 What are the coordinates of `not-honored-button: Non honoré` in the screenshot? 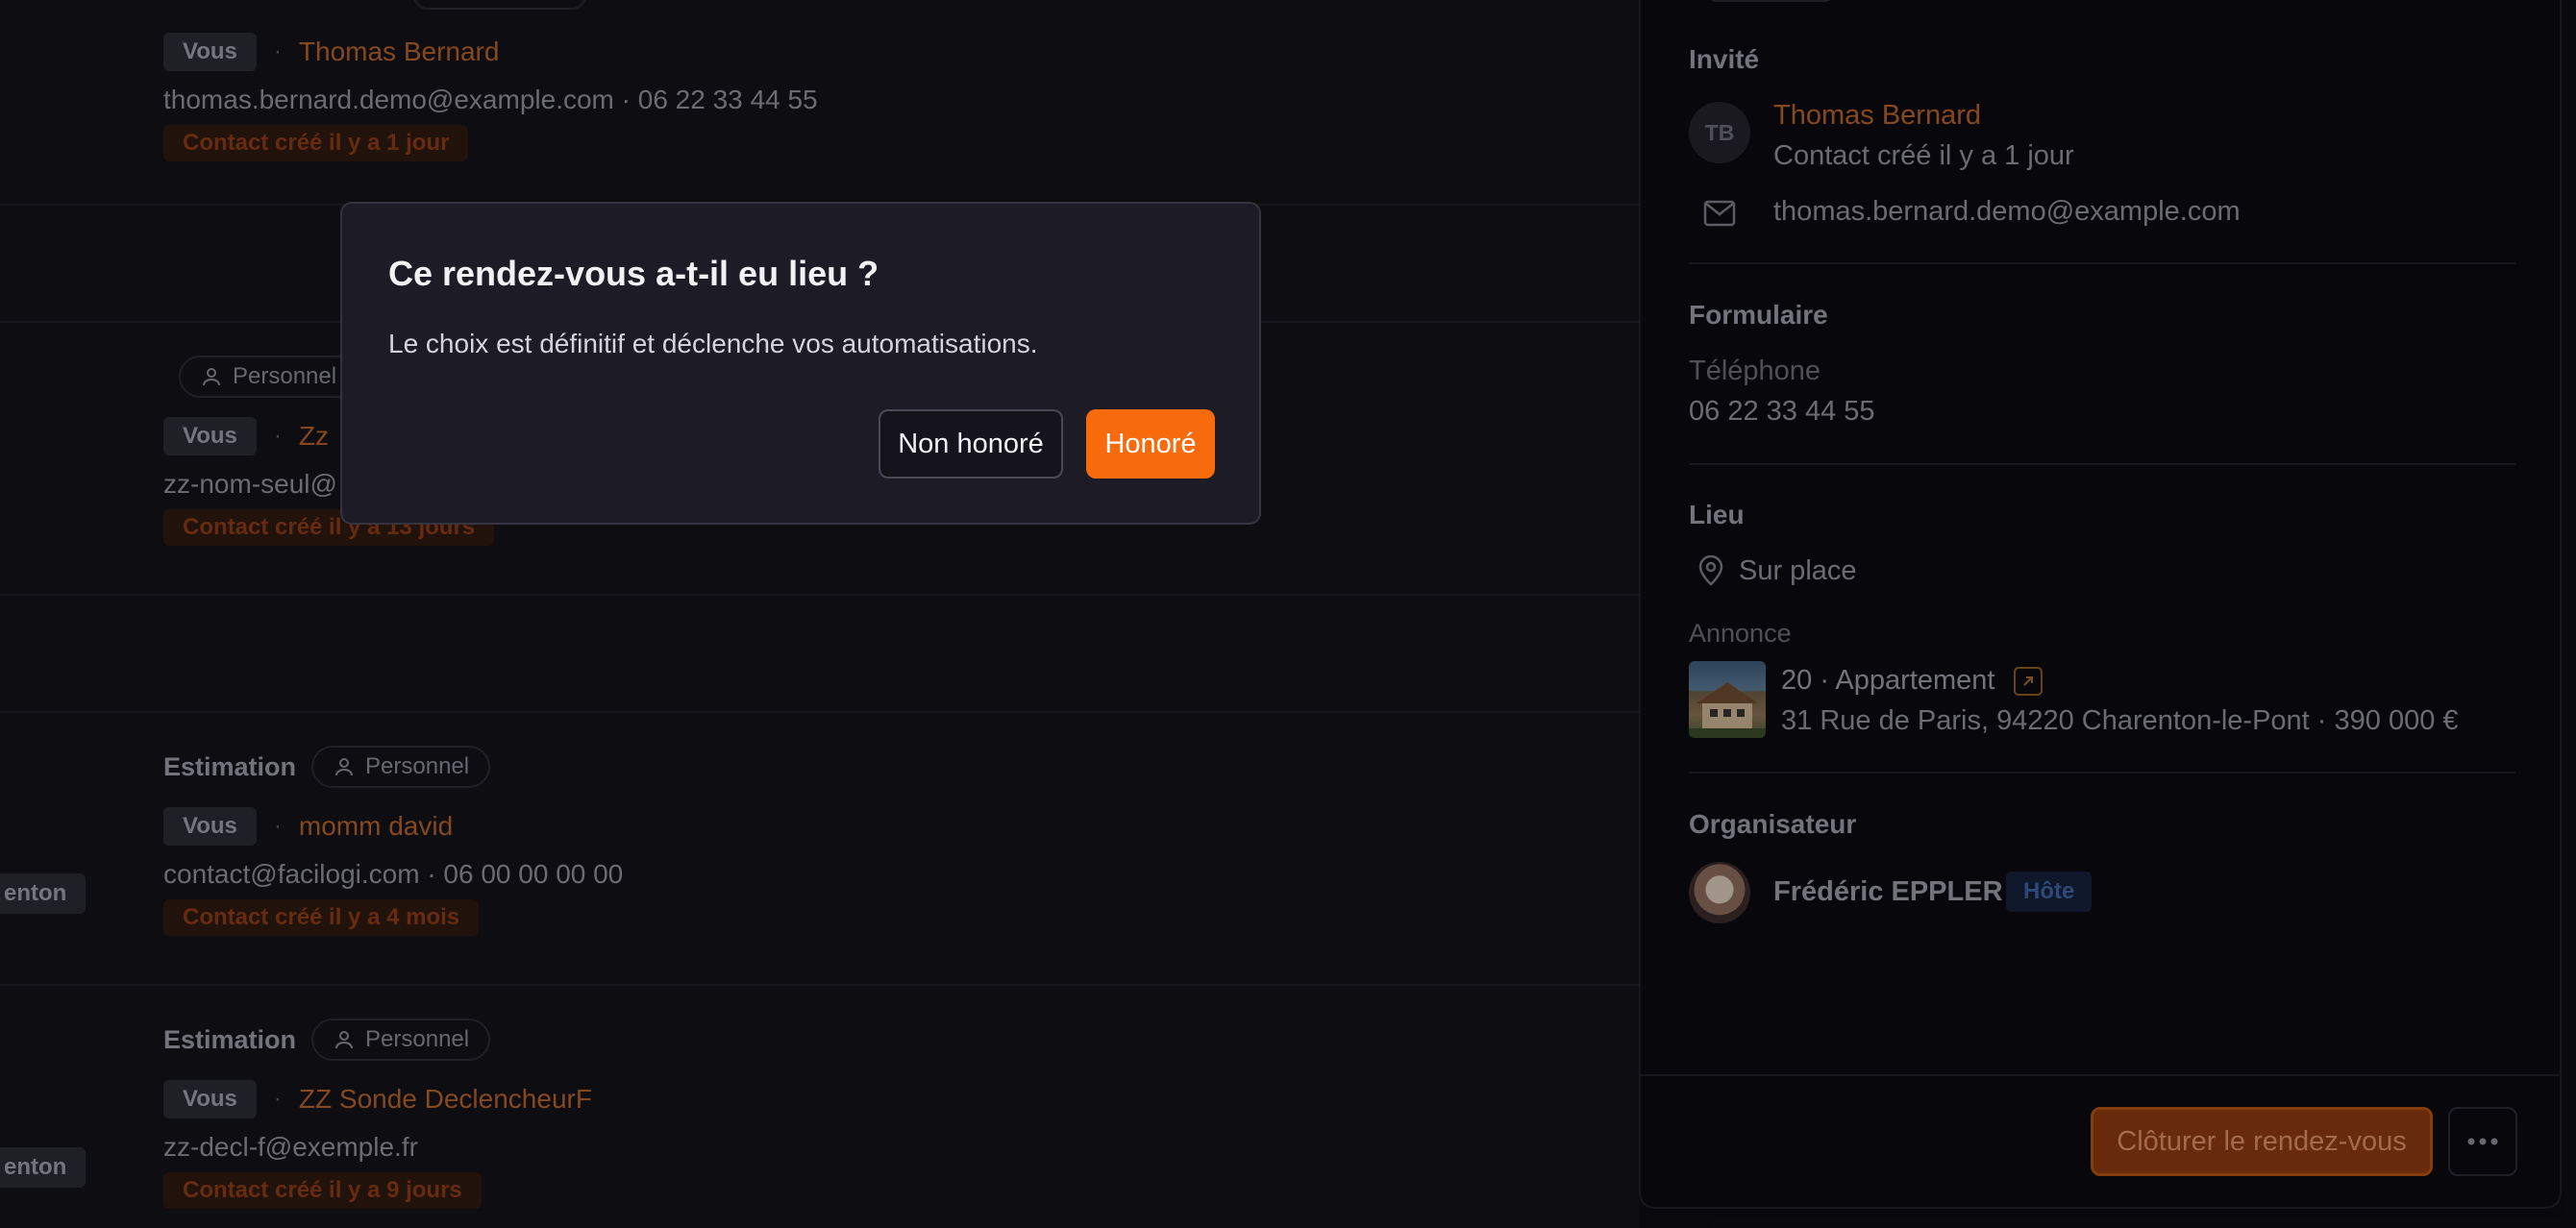 It's located at (971, 444).